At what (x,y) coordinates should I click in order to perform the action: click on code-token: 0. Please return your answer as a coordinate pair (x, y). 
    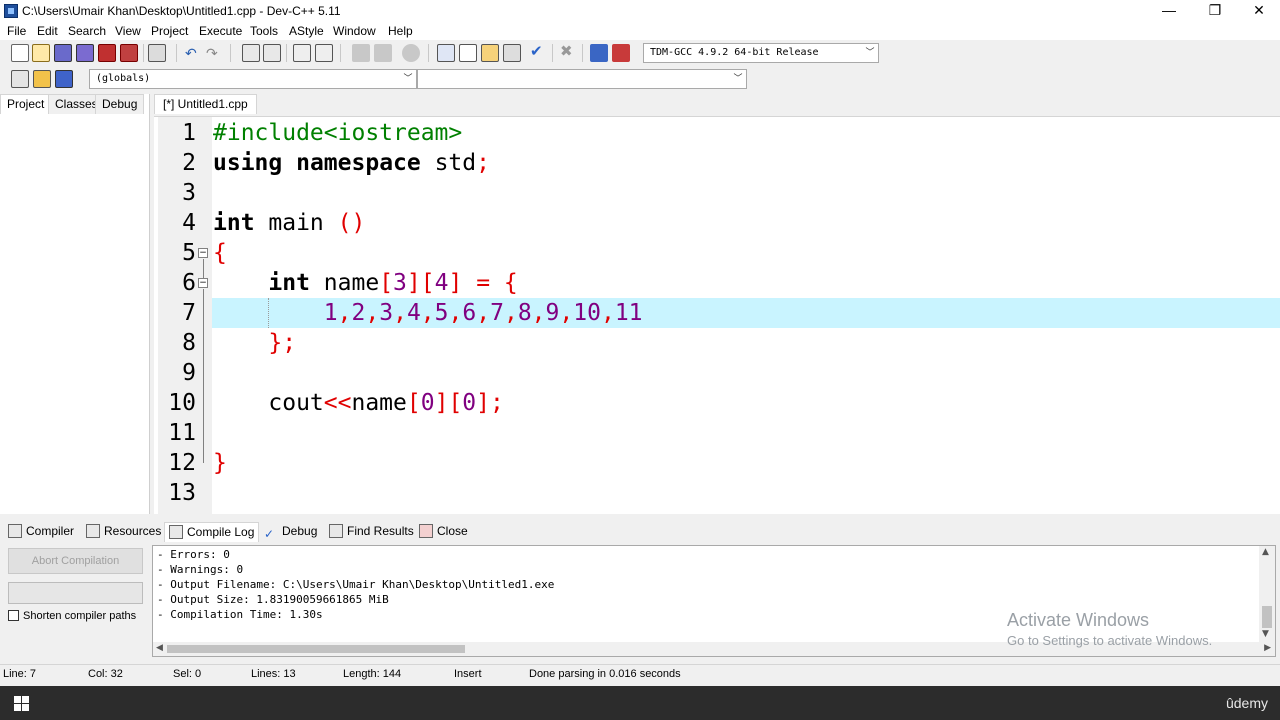
    Looking at the image, I should click on (427, 403).